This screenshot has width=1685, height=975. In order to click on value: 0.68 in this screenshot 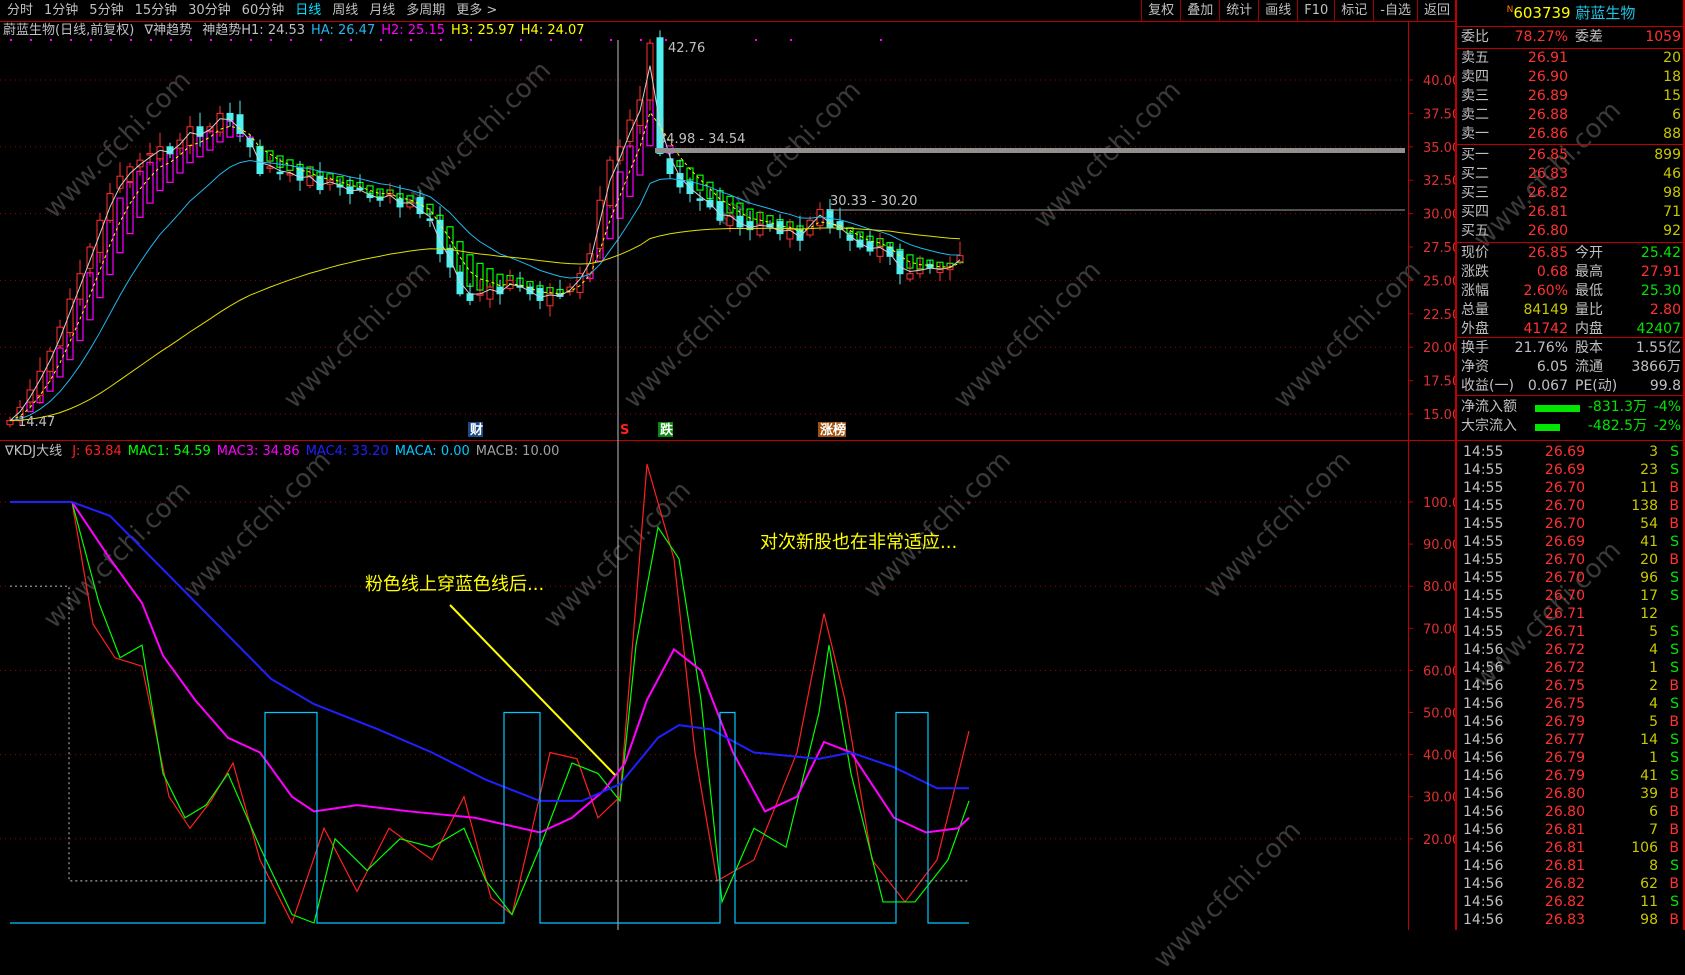, I will do `click(1552, 272)`.